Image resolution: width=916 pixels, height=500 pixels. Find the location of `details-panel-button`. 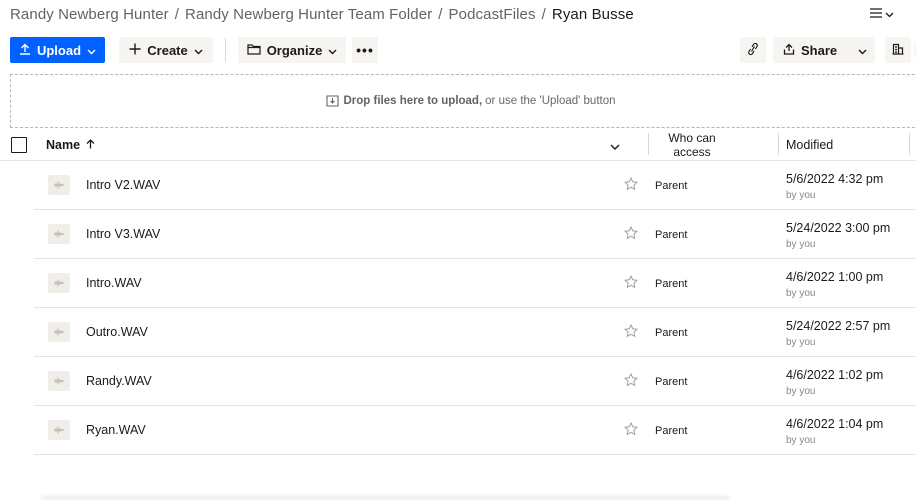

details-panel-button is located at coordinates (898, 50).